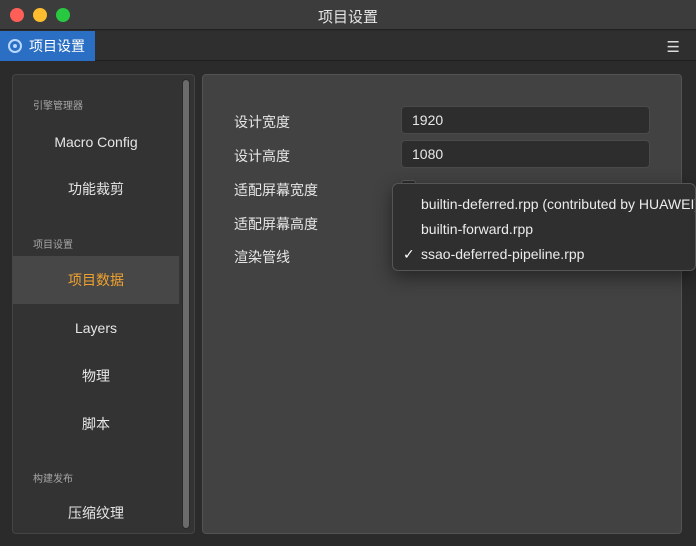 The height and width of the screenshot is (546, 696). I want to click on scrollbar-thumb, so click(186, 304).